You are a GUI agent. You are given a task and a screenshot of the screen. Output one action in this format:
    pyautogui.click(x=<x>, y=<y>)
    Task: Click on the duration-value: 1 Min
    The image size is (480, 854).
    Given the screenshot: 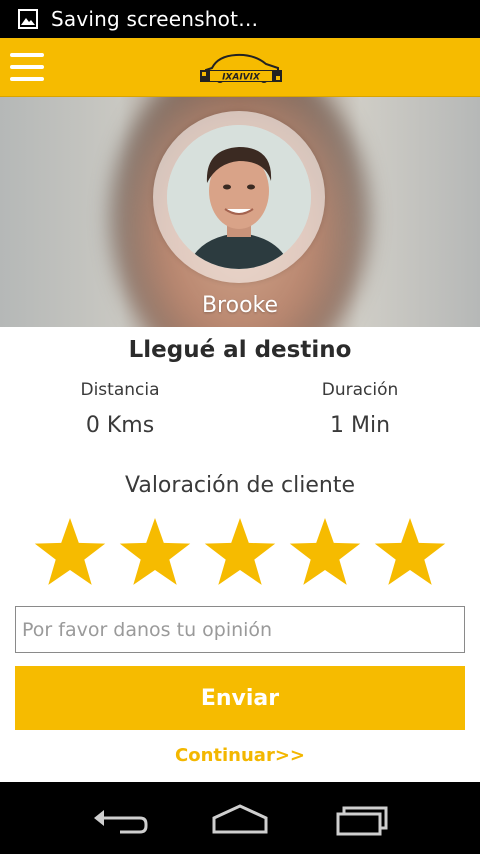 What is the action you would take?
    pyautogui.click(x=360, y=425)
    